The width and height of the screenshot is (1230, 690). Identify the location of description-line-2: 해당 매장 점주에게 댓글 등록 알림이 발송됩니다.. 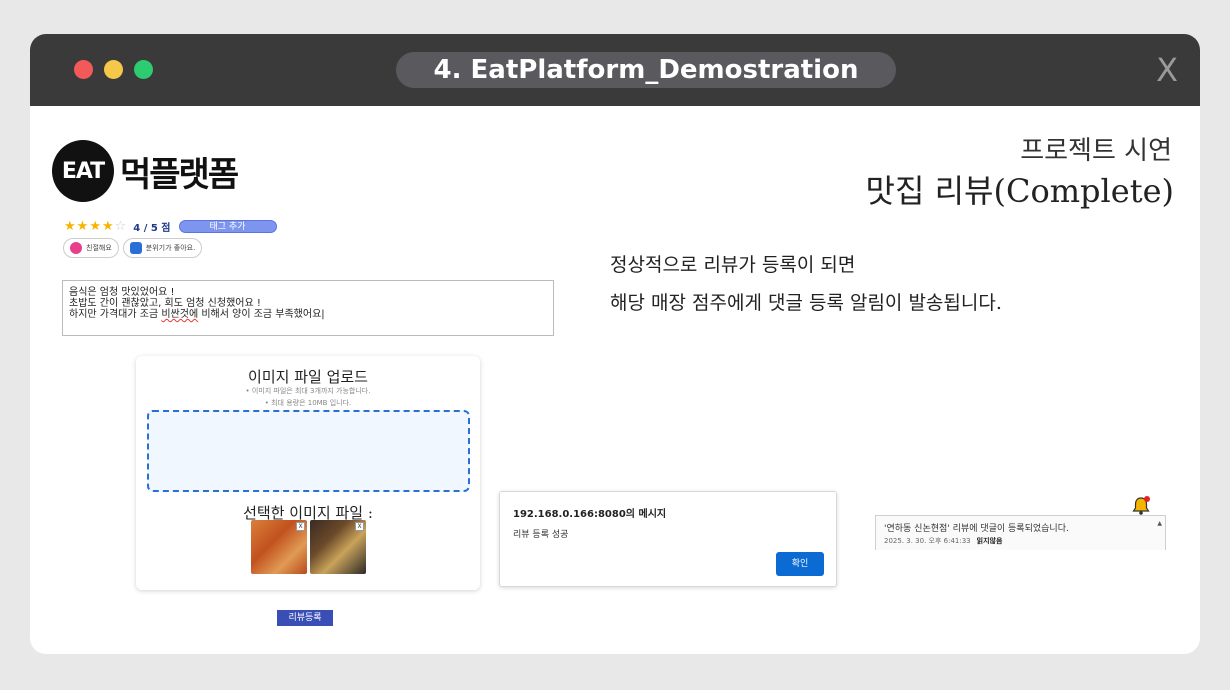
(806, 303).